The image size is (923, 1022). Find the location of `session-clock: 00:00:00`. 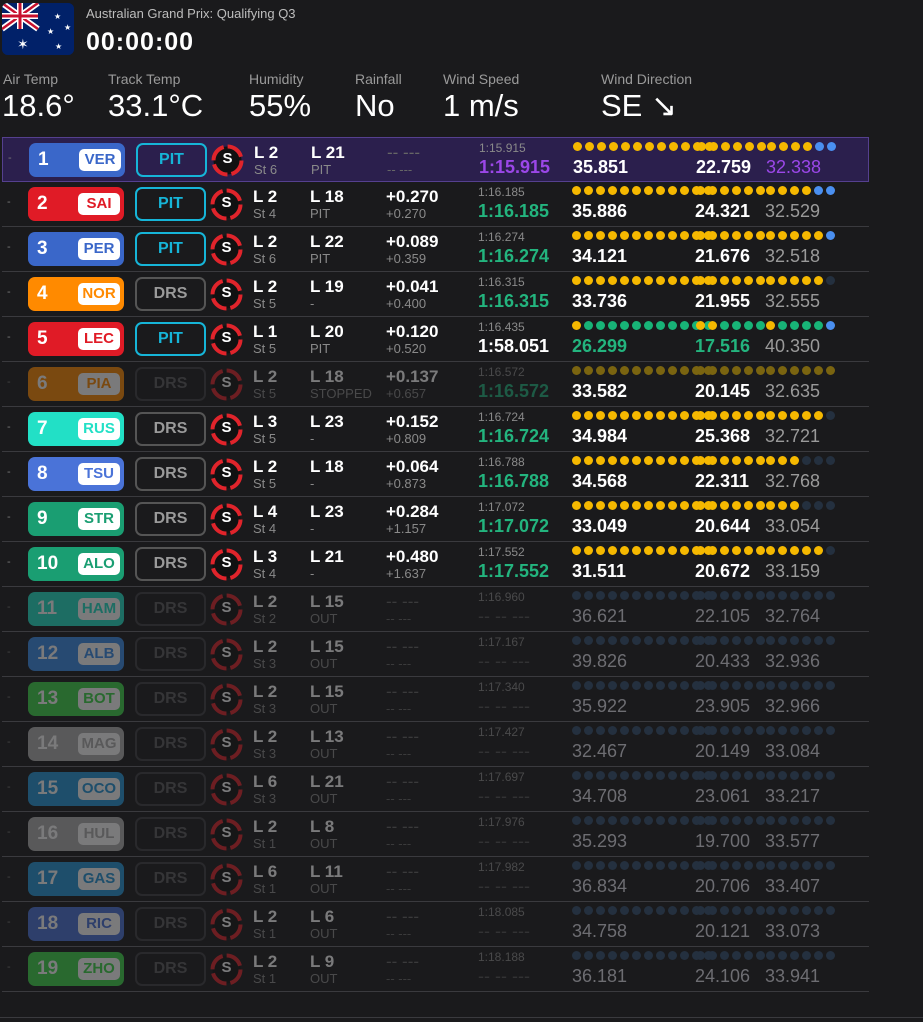

session-clock: 00:00:00 is located at coordinates (140, 42).